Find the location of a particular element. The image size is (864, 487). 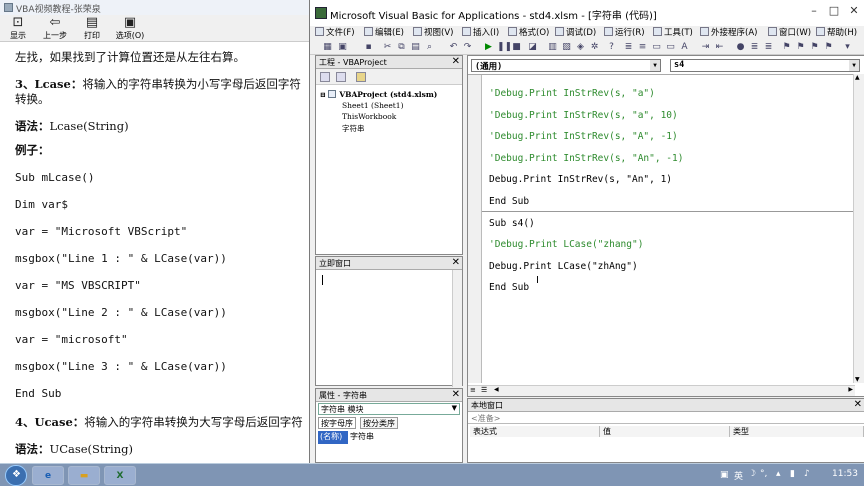

menu-debug: 调试(D) is located at coordinates (575, 32).